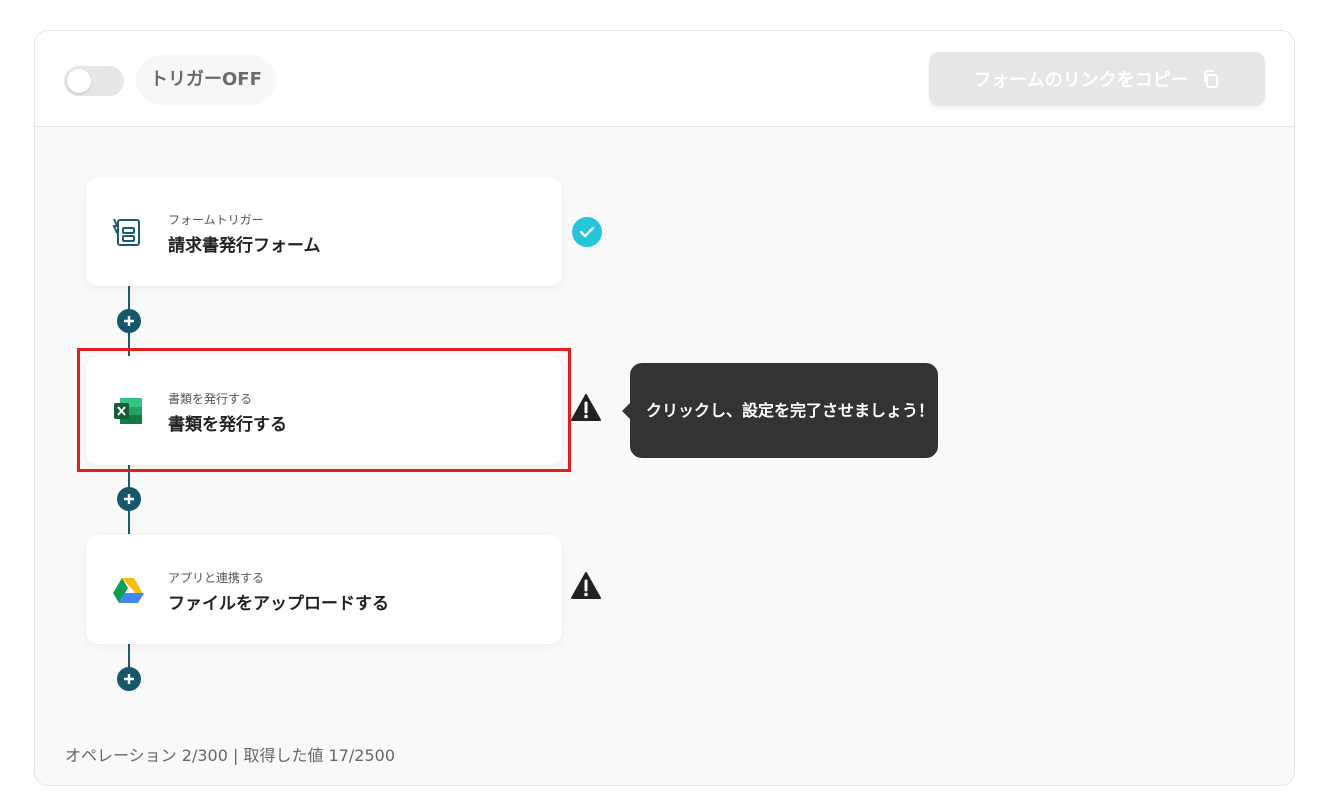 The width and height of the screenshot is (1327, 812). I want to click on check-icon, so click(587, 232).